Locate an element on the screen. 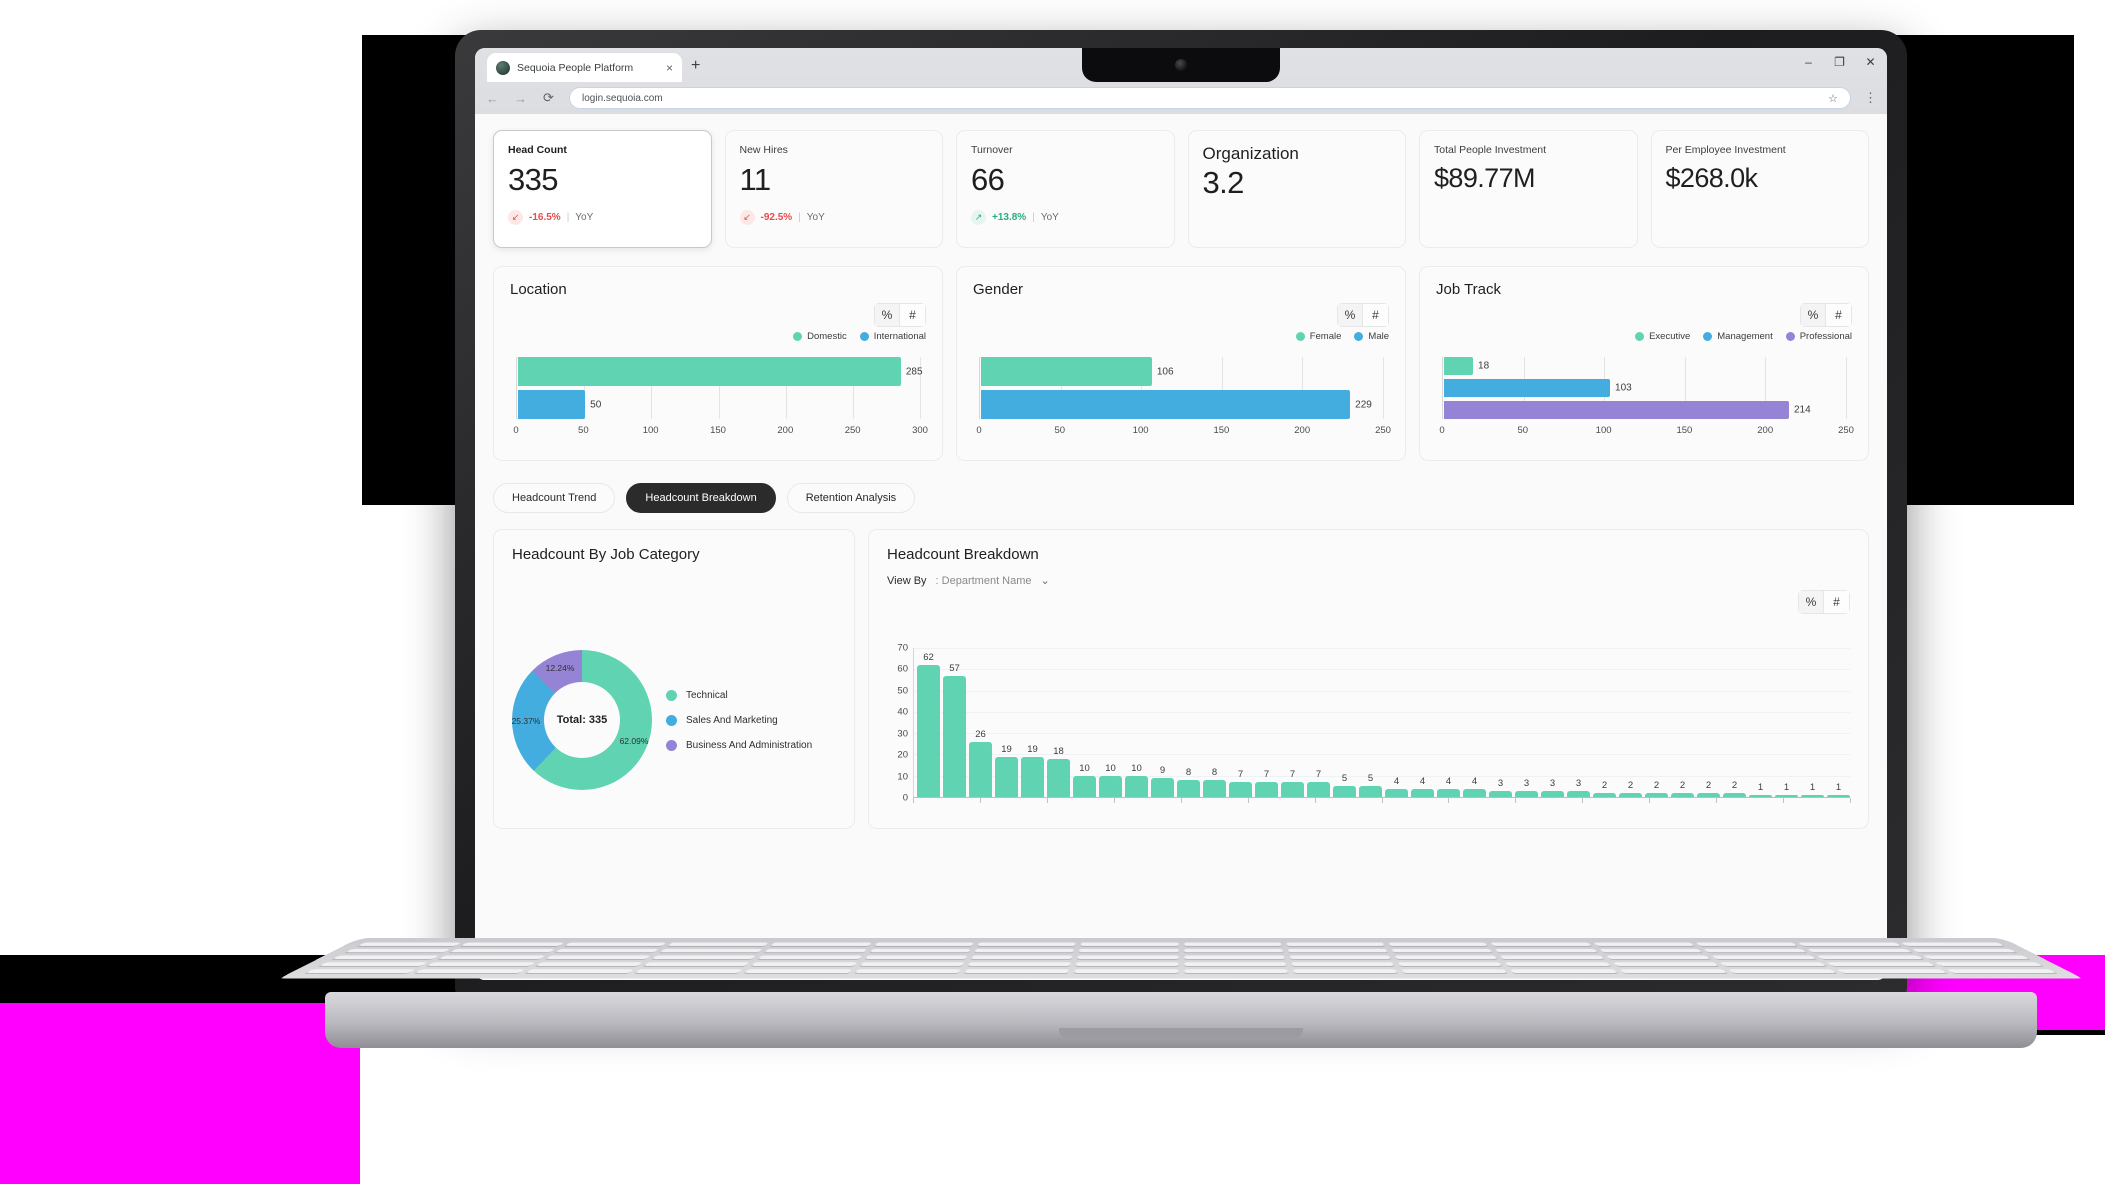 The height and width of the screenshot is (1184, 2105). column-bar-group: 57 is located at coordinates (954, 722).